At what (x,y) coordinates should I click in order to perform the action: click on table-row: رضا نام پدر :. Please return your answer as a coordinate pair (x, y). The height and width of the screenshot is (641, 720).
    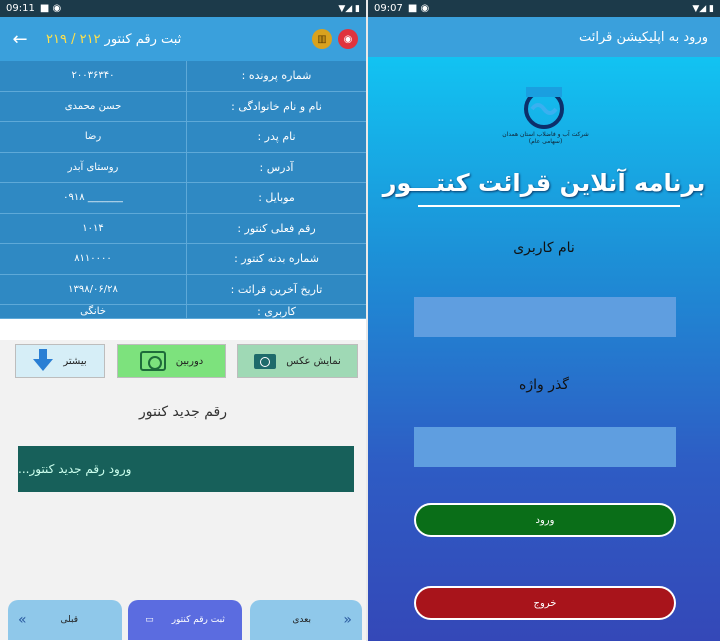
    Looking at the image, I should click on (183, 137).